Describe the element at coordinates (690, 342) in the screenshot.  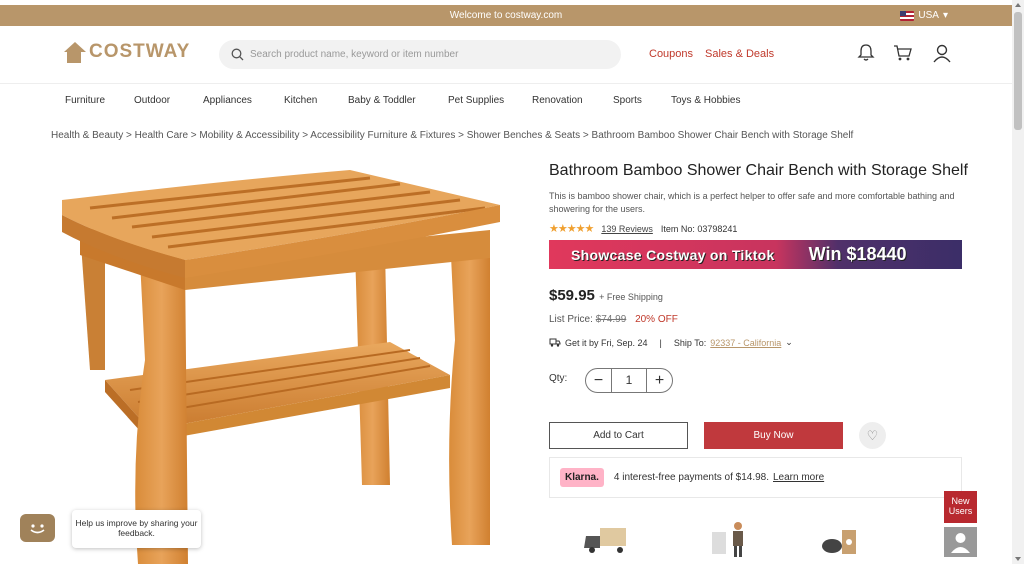
I see `ship-to-label: Ship To:` at that location.